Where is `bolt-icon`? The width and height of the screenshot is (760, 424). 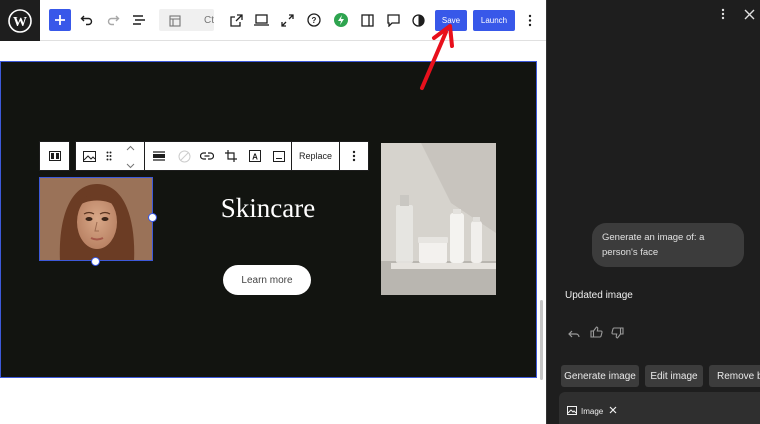
bolt-icon is located at coordinates (341, 20).